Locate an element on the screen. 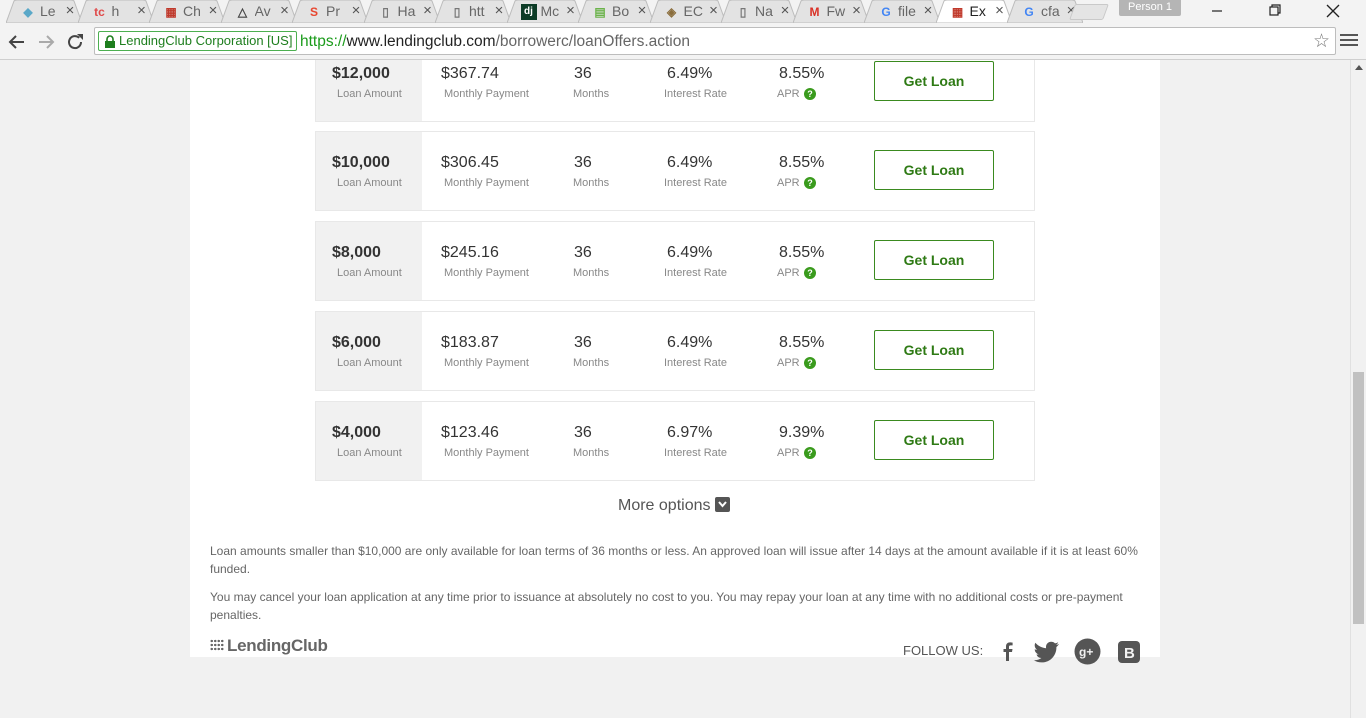 Image resolution: width=1366 pixels, height=718 pixels. interest-rate-value: 6.97% is located at coordinates (690, 432).